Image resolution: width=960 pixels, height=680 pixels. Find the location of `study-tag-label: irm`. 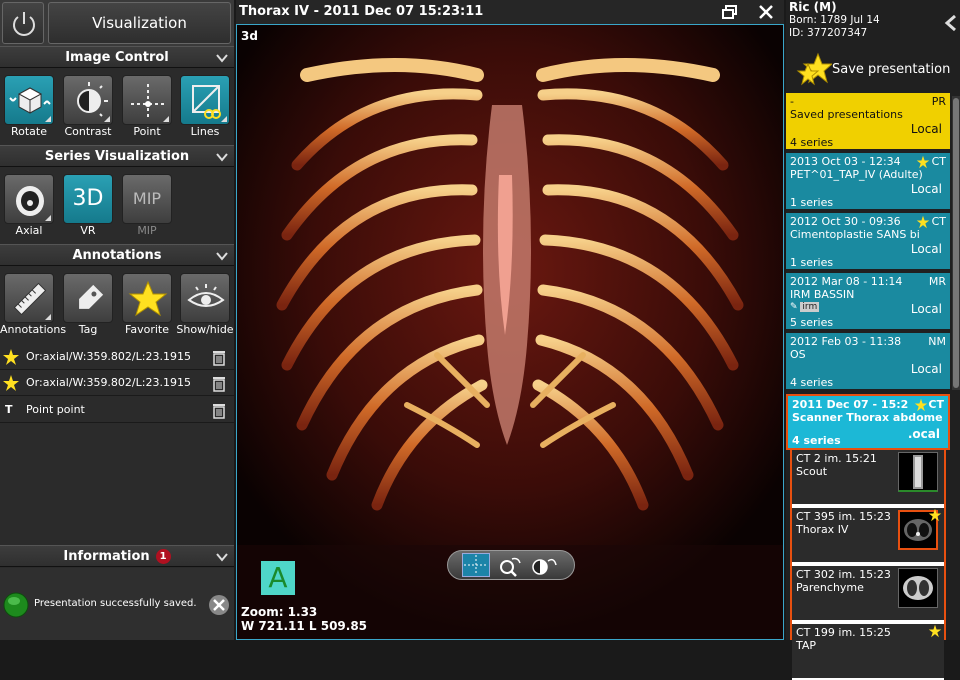

study-tag-label: irm is located at coordinates (810, 307).